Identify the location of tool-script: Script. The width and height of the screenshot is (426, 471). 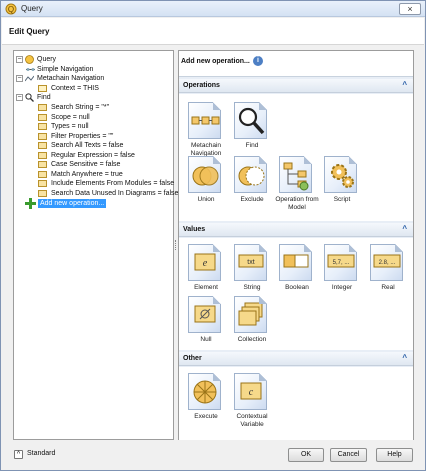
(342, 183).